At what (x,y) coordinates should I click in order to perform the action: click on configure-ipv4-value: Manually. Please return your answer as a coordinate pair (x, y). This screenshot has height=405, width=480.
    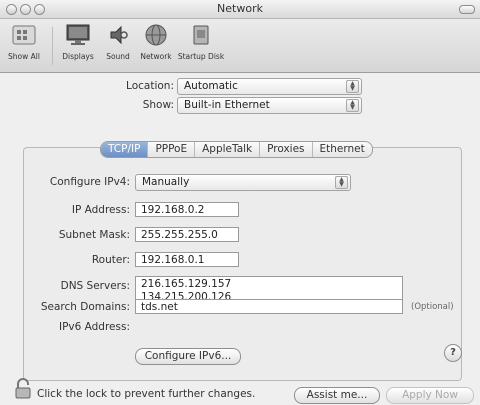
    Looking at the image, I should click on (166, 182).